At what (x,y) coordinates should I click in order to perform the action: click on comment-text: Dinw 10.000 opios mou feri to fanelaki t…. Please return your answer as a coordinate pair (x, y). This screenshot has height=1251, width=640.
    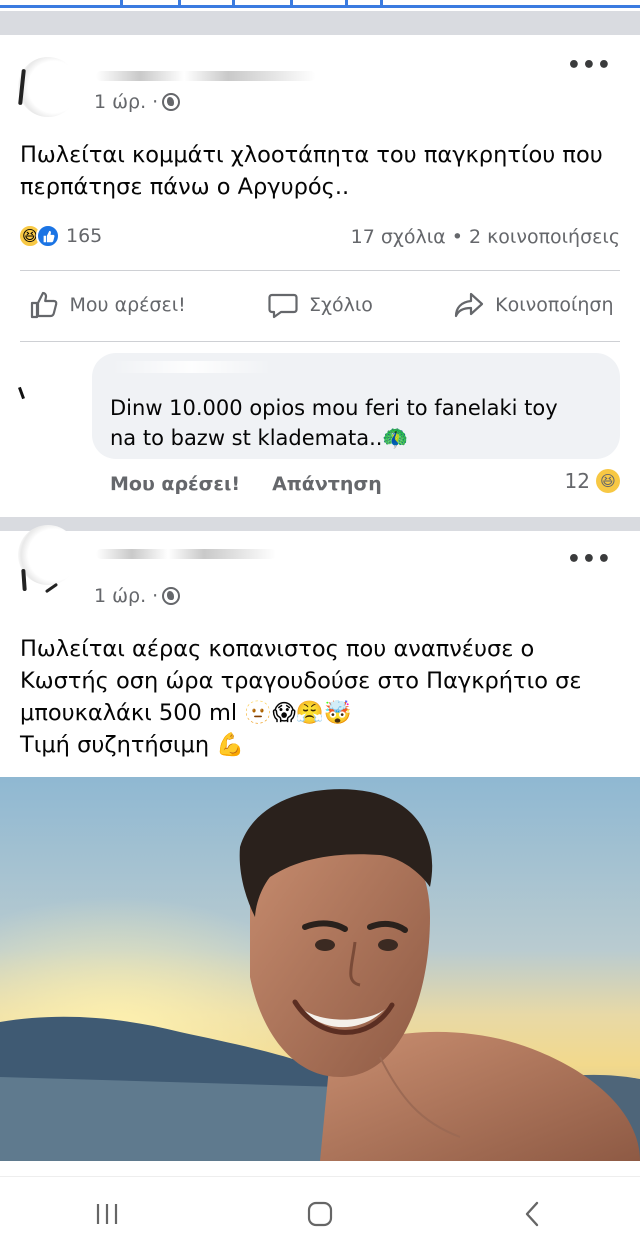
    Looking at the image, I should click on (334, 423).